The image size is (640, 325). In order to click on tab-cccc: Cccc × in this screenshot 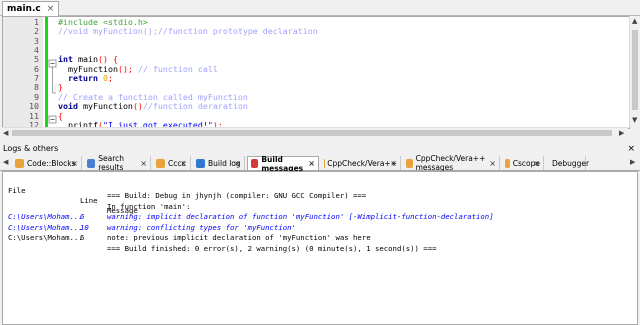, I will do `click(172, 163)`.